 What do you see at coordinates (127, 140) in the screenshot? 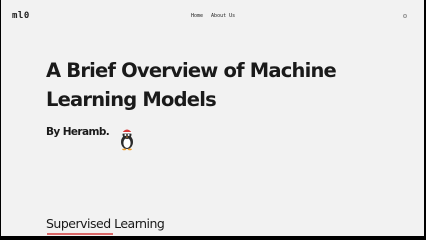
I see `penguin-mascot-icon` at bounding box center [127, 140].